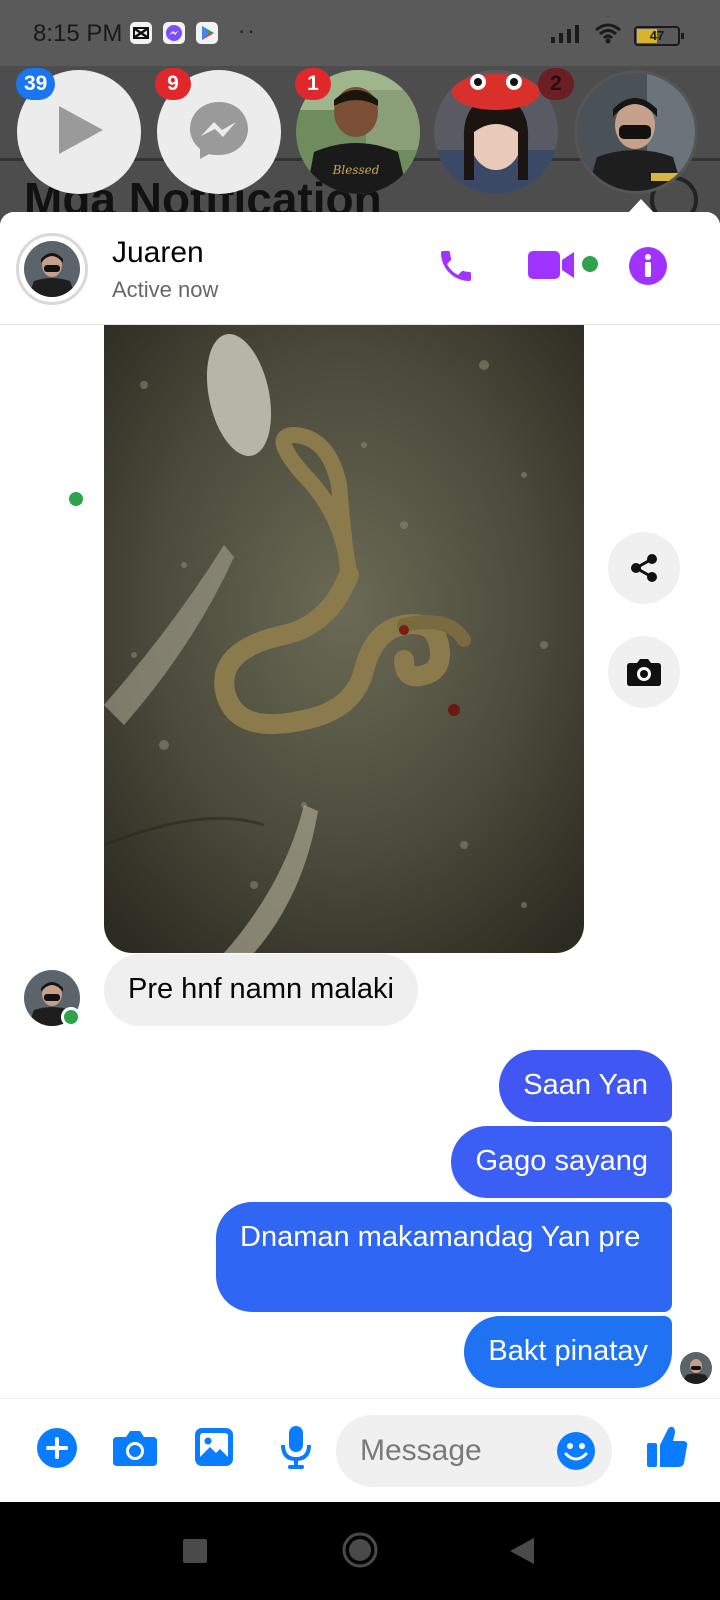  Describe the element at coordinates (174, 33) in the screenshot. I see `messenger-status-icon` at that location.